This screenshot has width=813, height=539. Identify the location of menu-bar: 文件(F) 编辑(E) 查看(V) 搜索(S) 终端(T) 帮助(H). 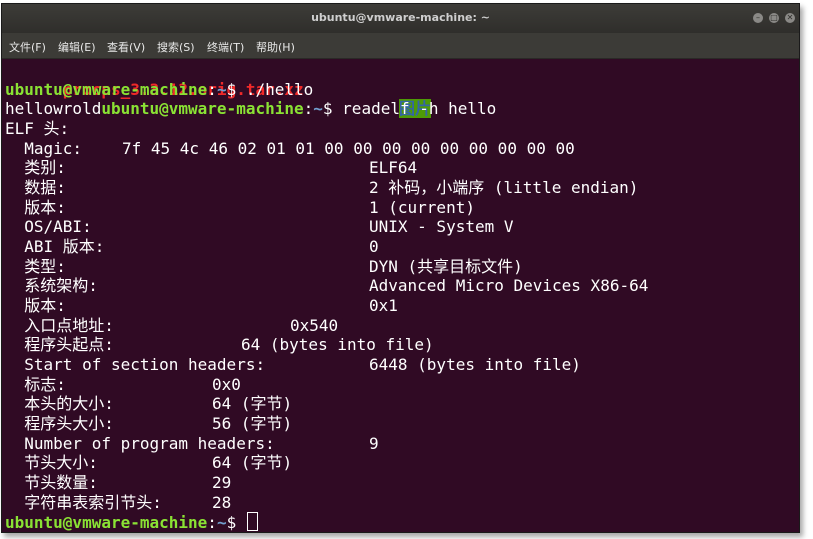
(400, 46).